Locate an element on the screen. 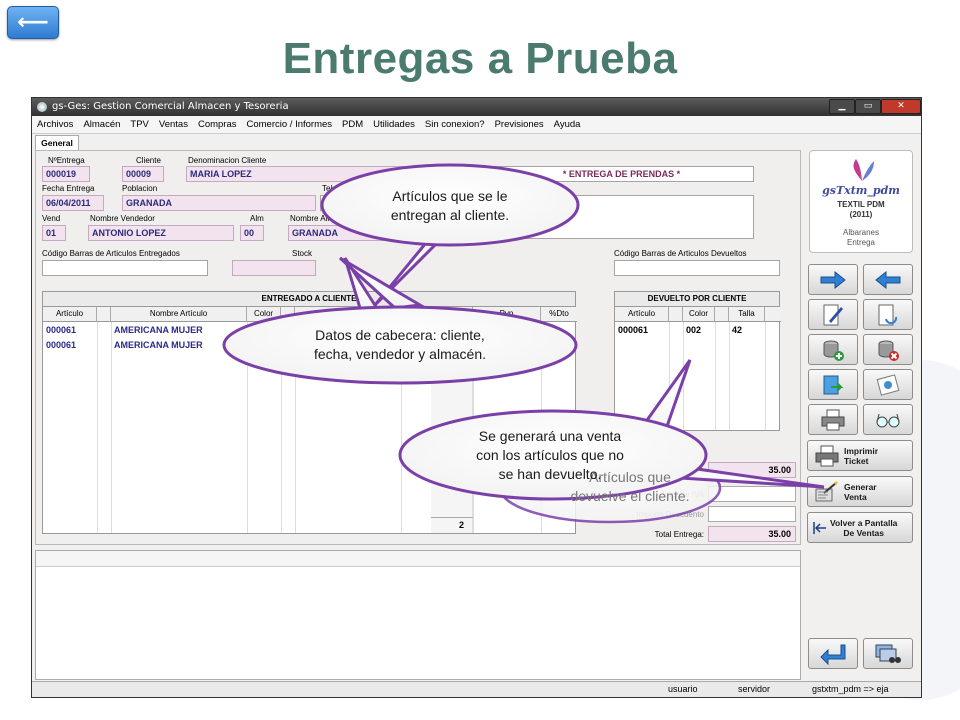 The image size is (960, 720). menu-compras: Compras is located at coordinates (217, 124).